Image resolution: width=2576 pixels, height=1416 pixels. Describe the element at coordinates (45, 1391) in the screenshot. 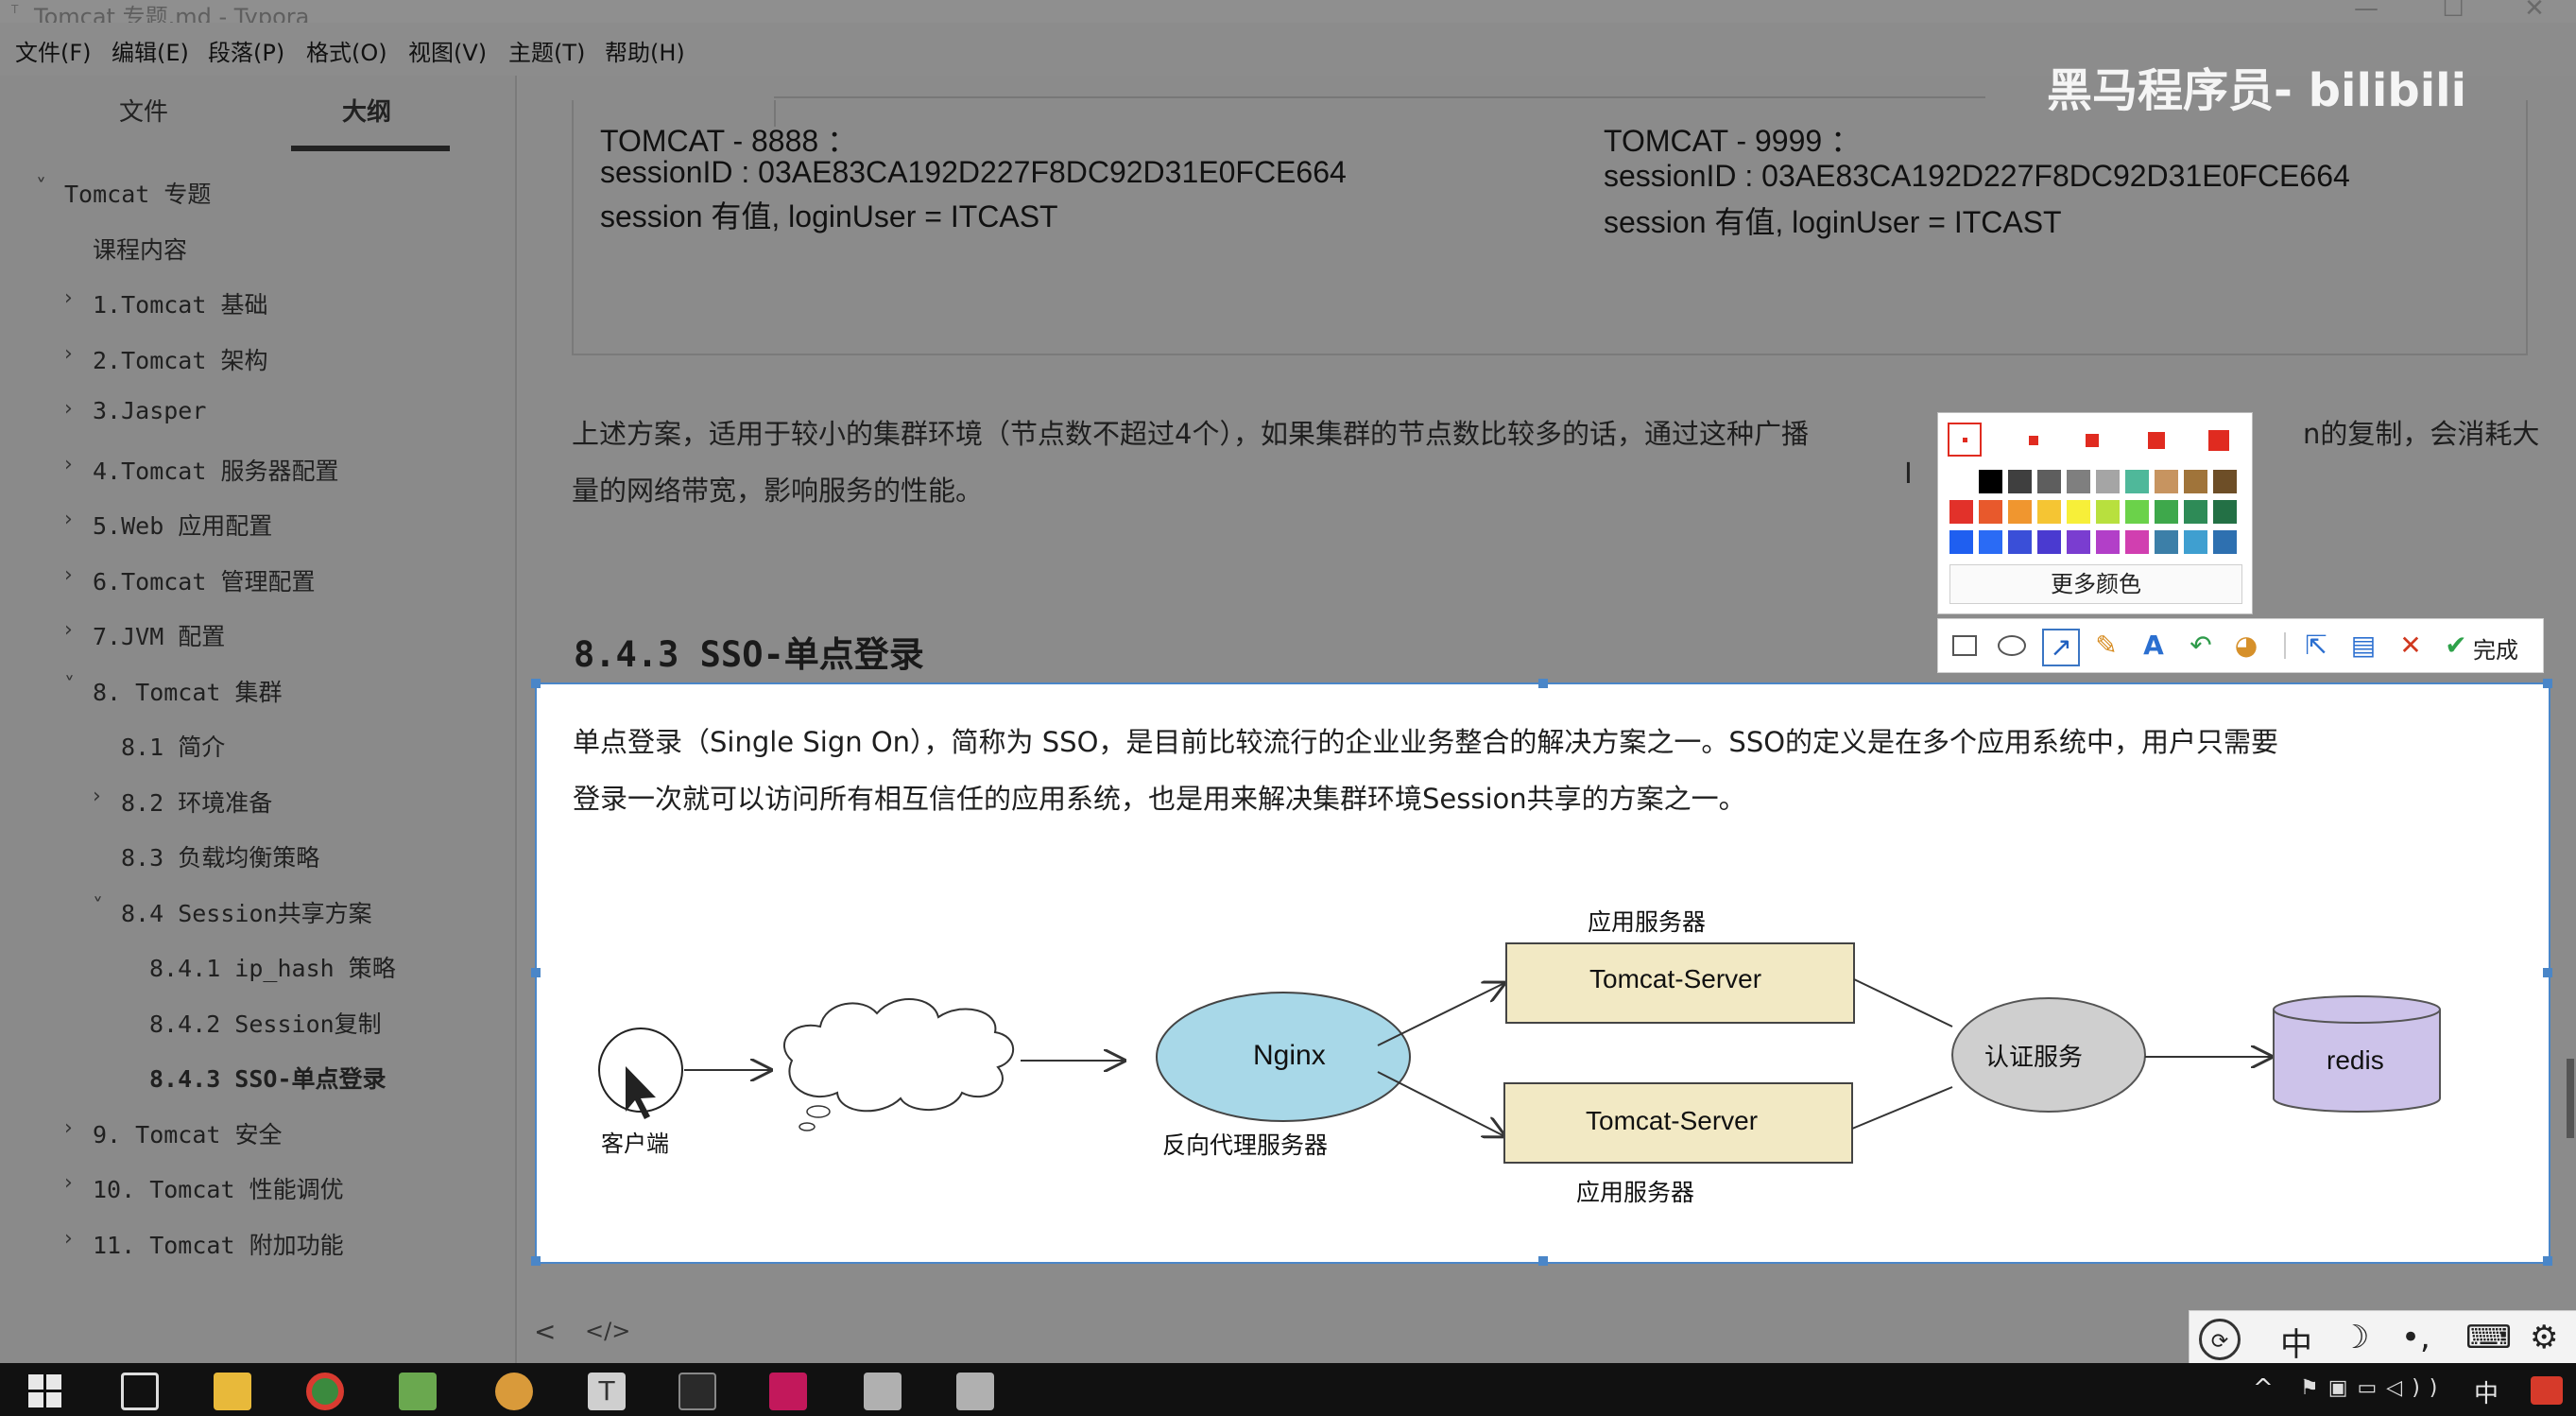

I see `windows-start-icon` at that location.